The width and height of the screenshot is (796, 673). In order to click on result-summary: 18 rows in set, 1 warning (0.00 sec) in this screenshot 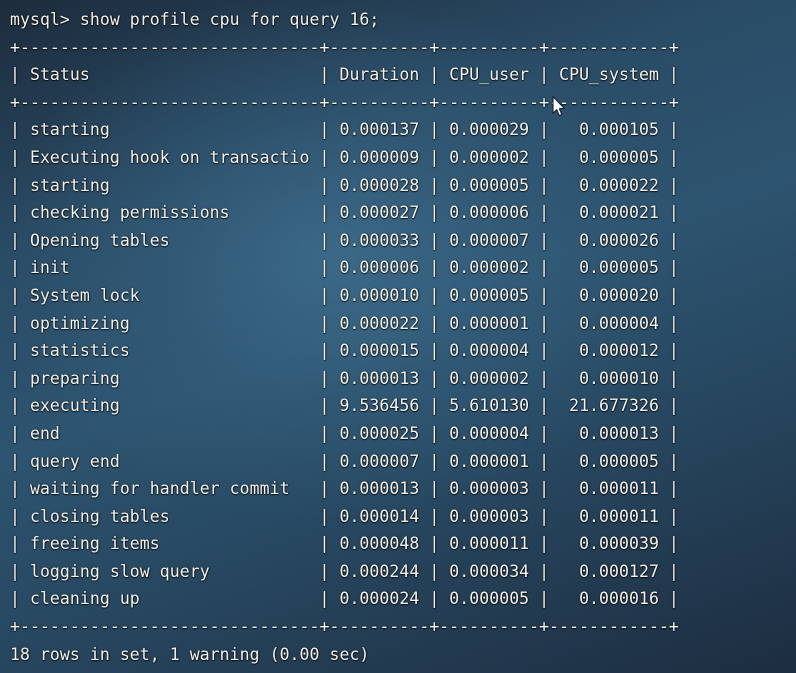, I will do `click(190, 654)`.